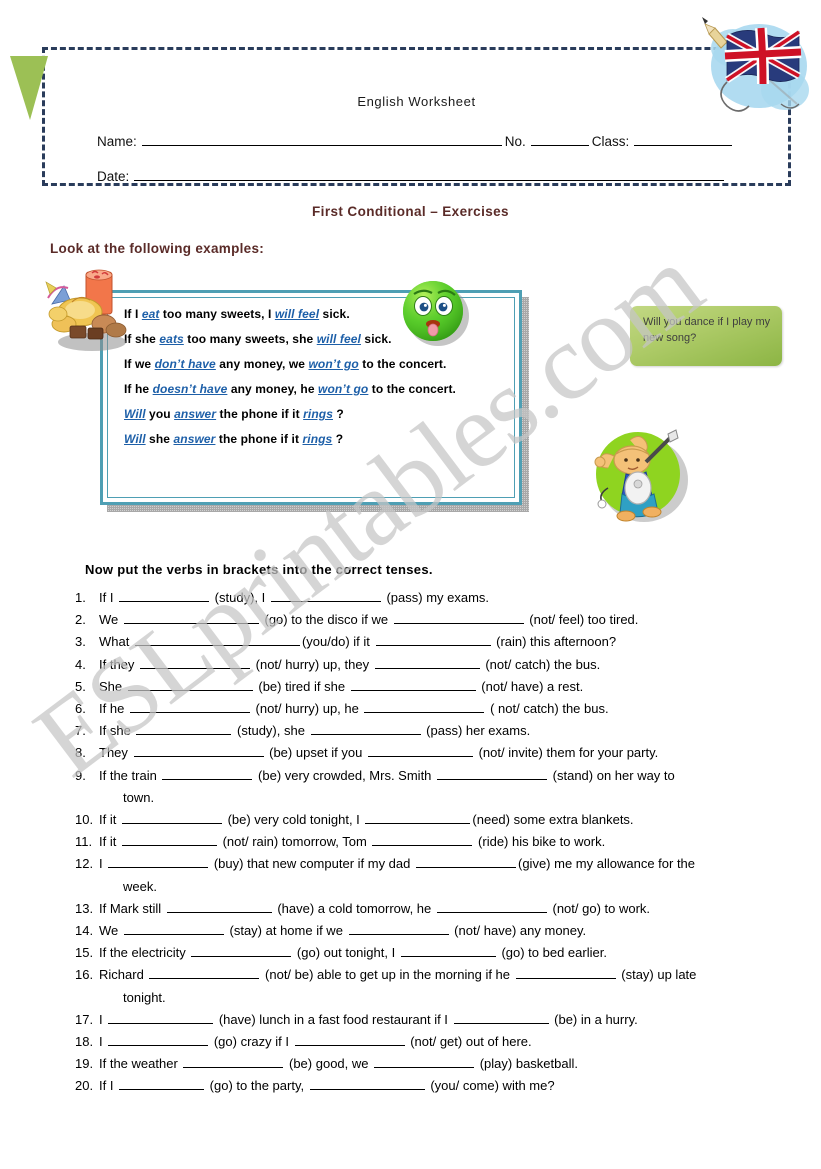 The width and height of the screenshot is (821, 1169). I want to click on page-title: English Worksheet, so click(416, 101).